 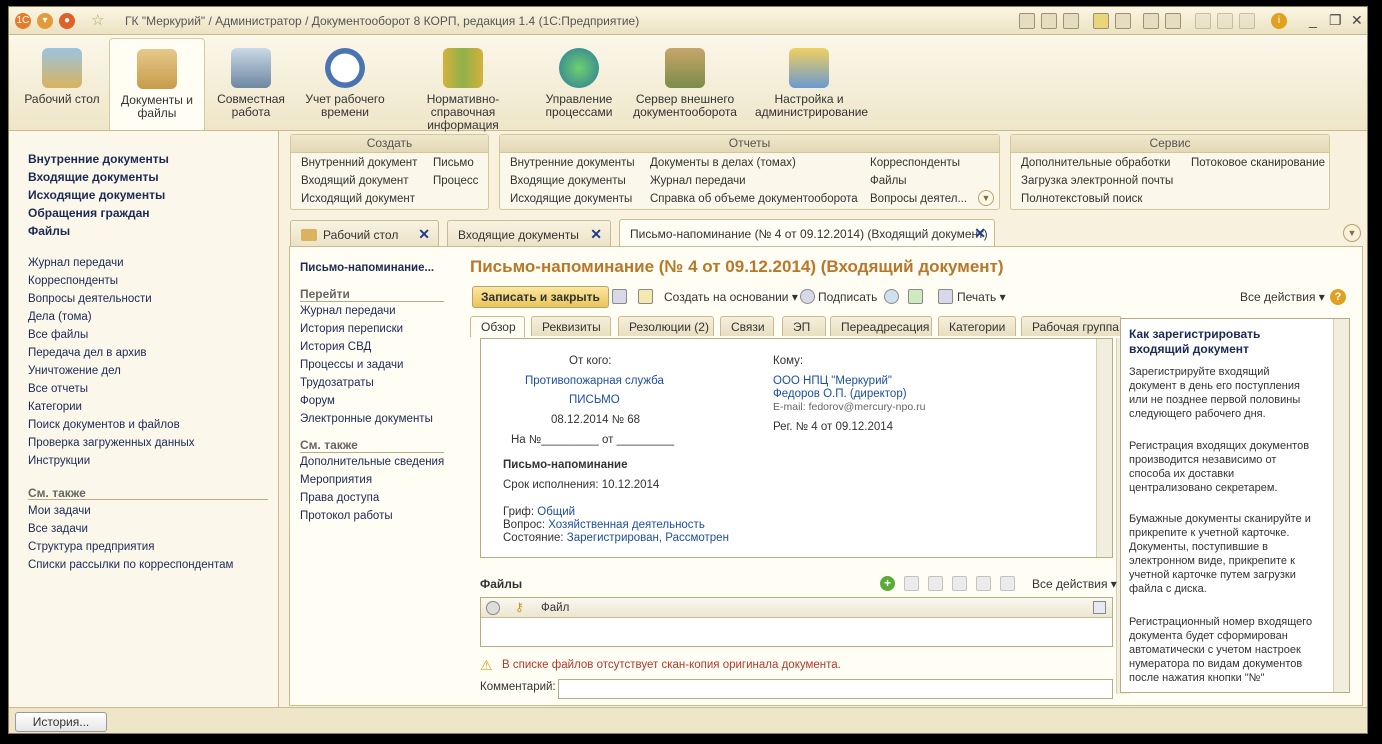 I want to click on tab-requisites: Реквизиты, so click(x=571, y=326).